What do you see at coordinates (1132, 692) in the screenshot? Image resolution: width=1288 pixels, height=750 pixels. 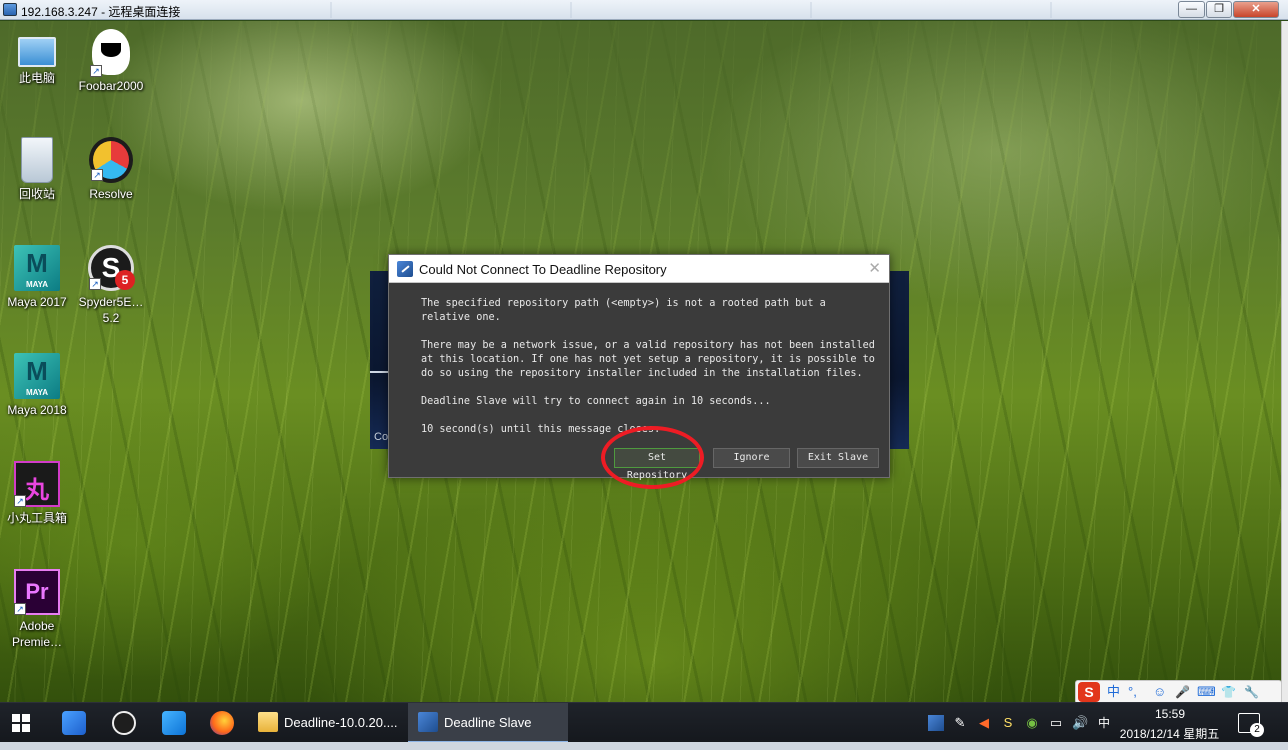 I see `ime-punctuation-icon: °,` at bounding box center [1132, 692].